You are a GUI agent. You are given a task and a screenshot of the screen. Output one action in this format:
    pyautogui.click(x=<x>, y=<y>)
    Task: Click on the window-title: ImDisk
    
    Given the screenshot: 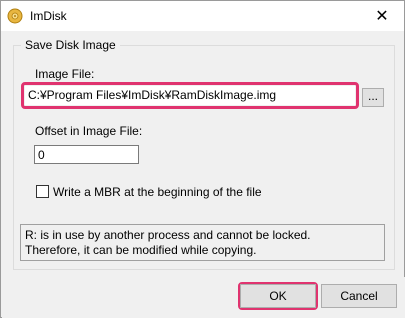 What is the action you would take?
    pyautogui.click(x=48, y=16)
    